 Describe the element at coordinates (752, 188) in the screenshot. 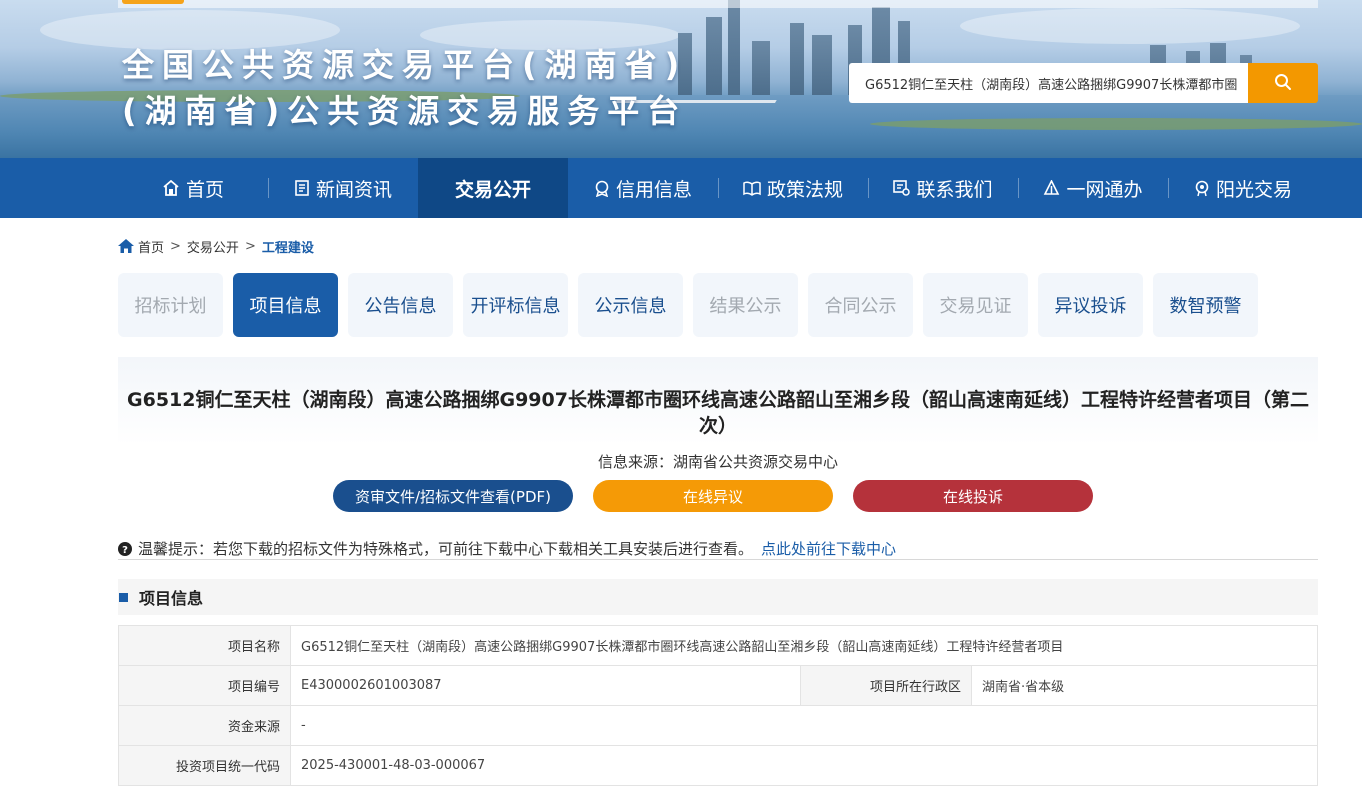

I see `book-icon` at that location.